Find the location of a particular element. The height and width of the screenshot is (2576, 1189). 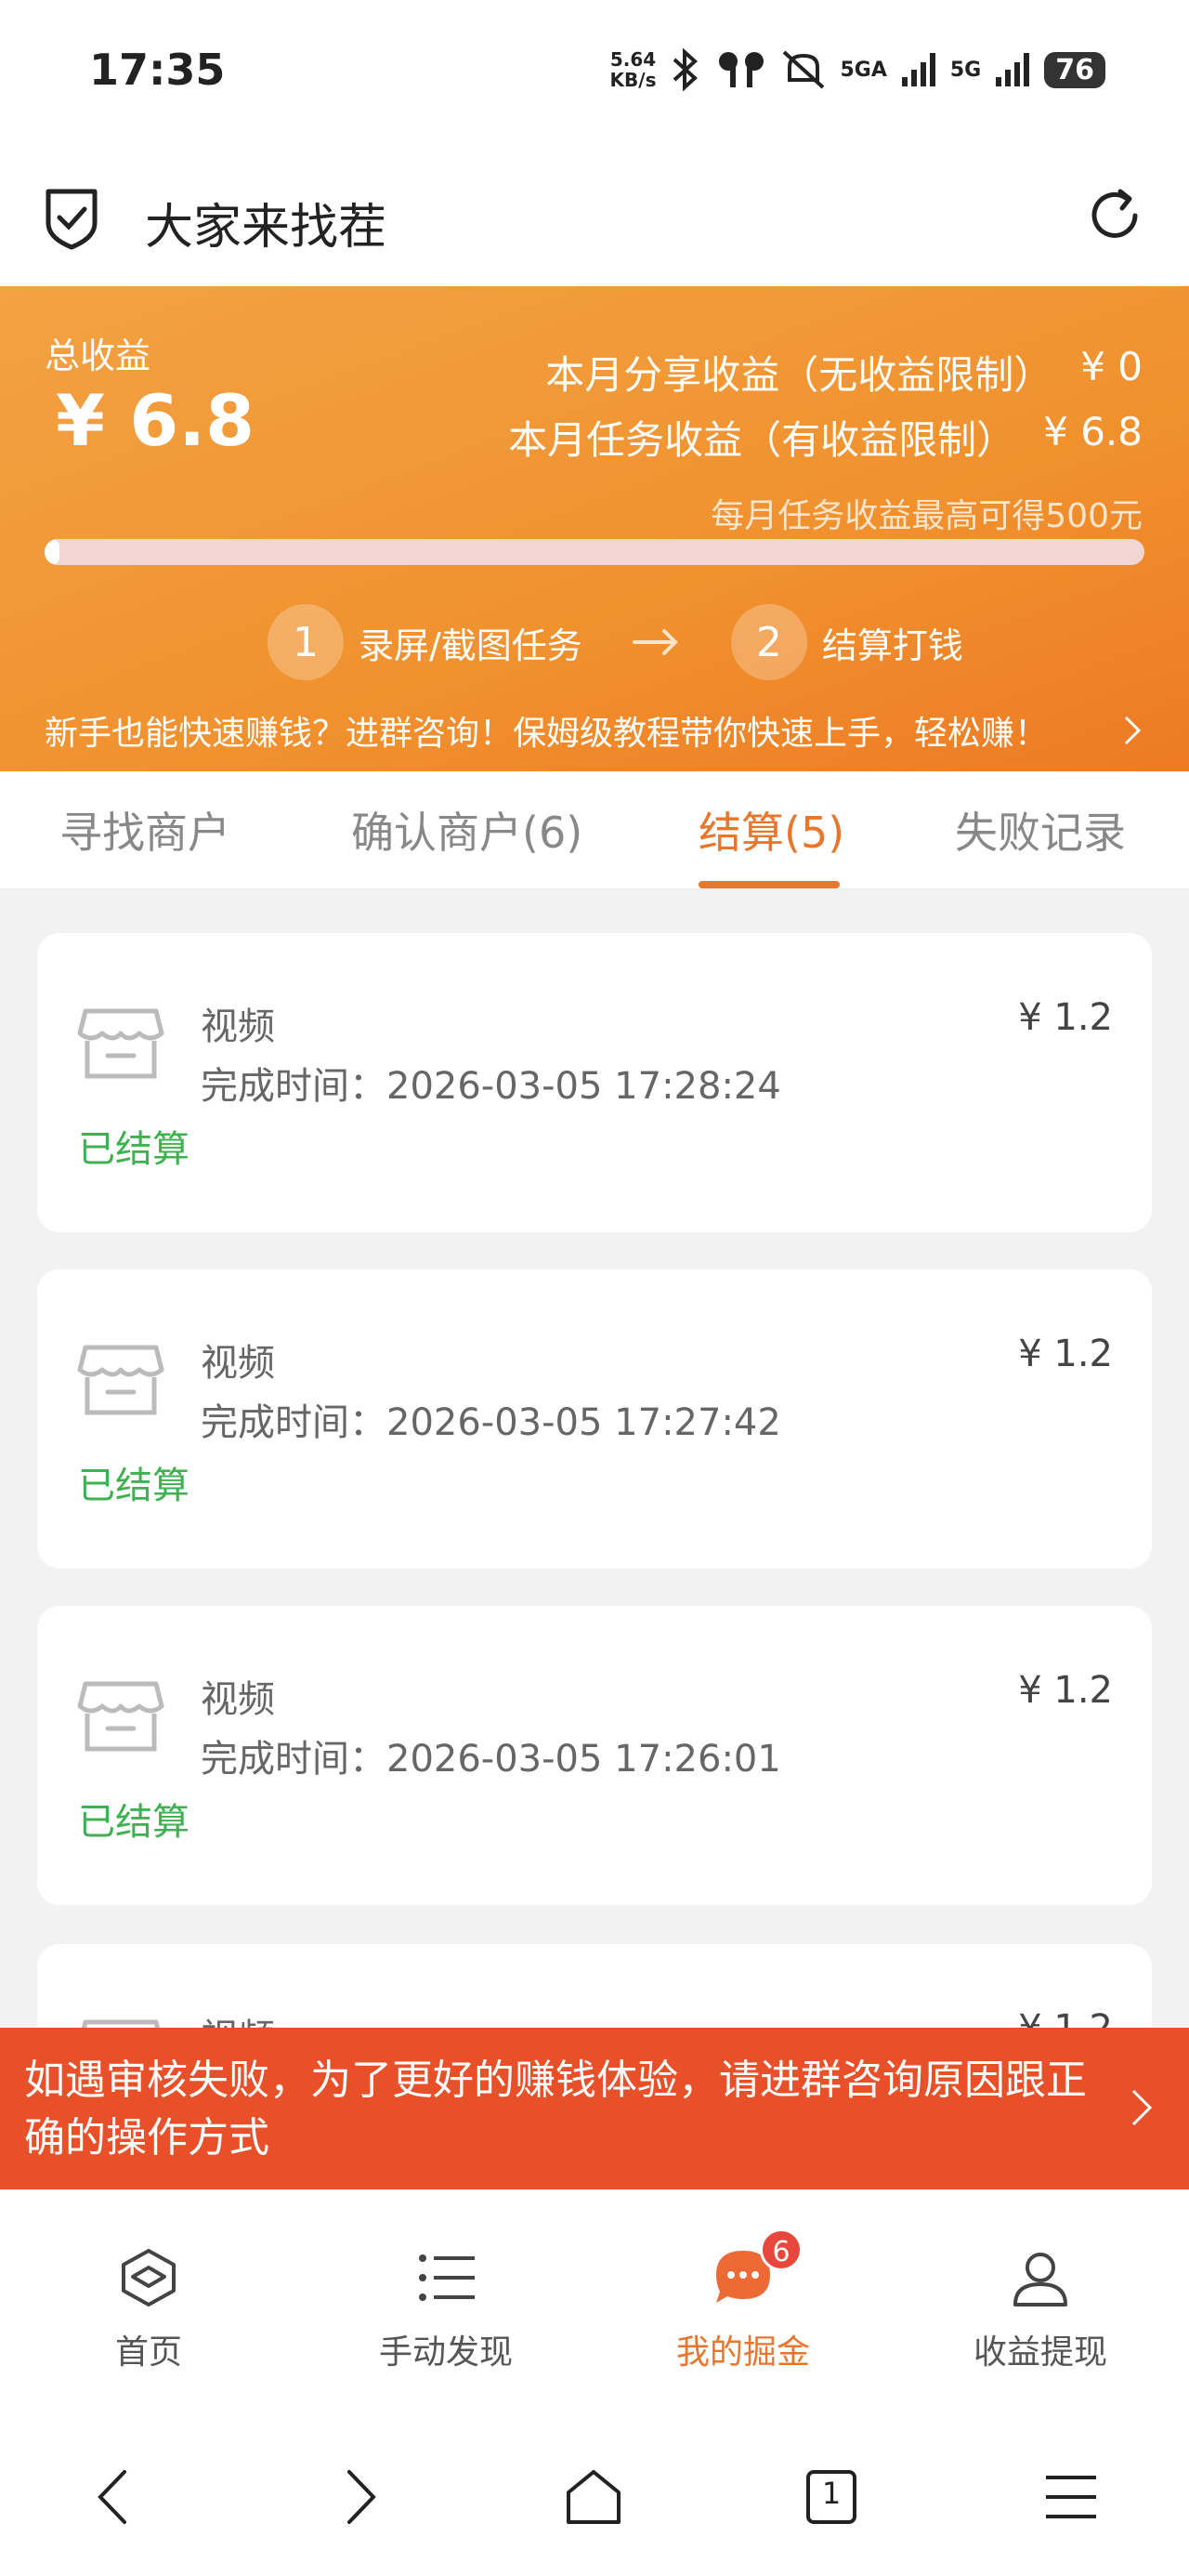

status-bar: 17:35 5.64 KB/s 5GA 5G 76 is located at coordinates (594, 74).